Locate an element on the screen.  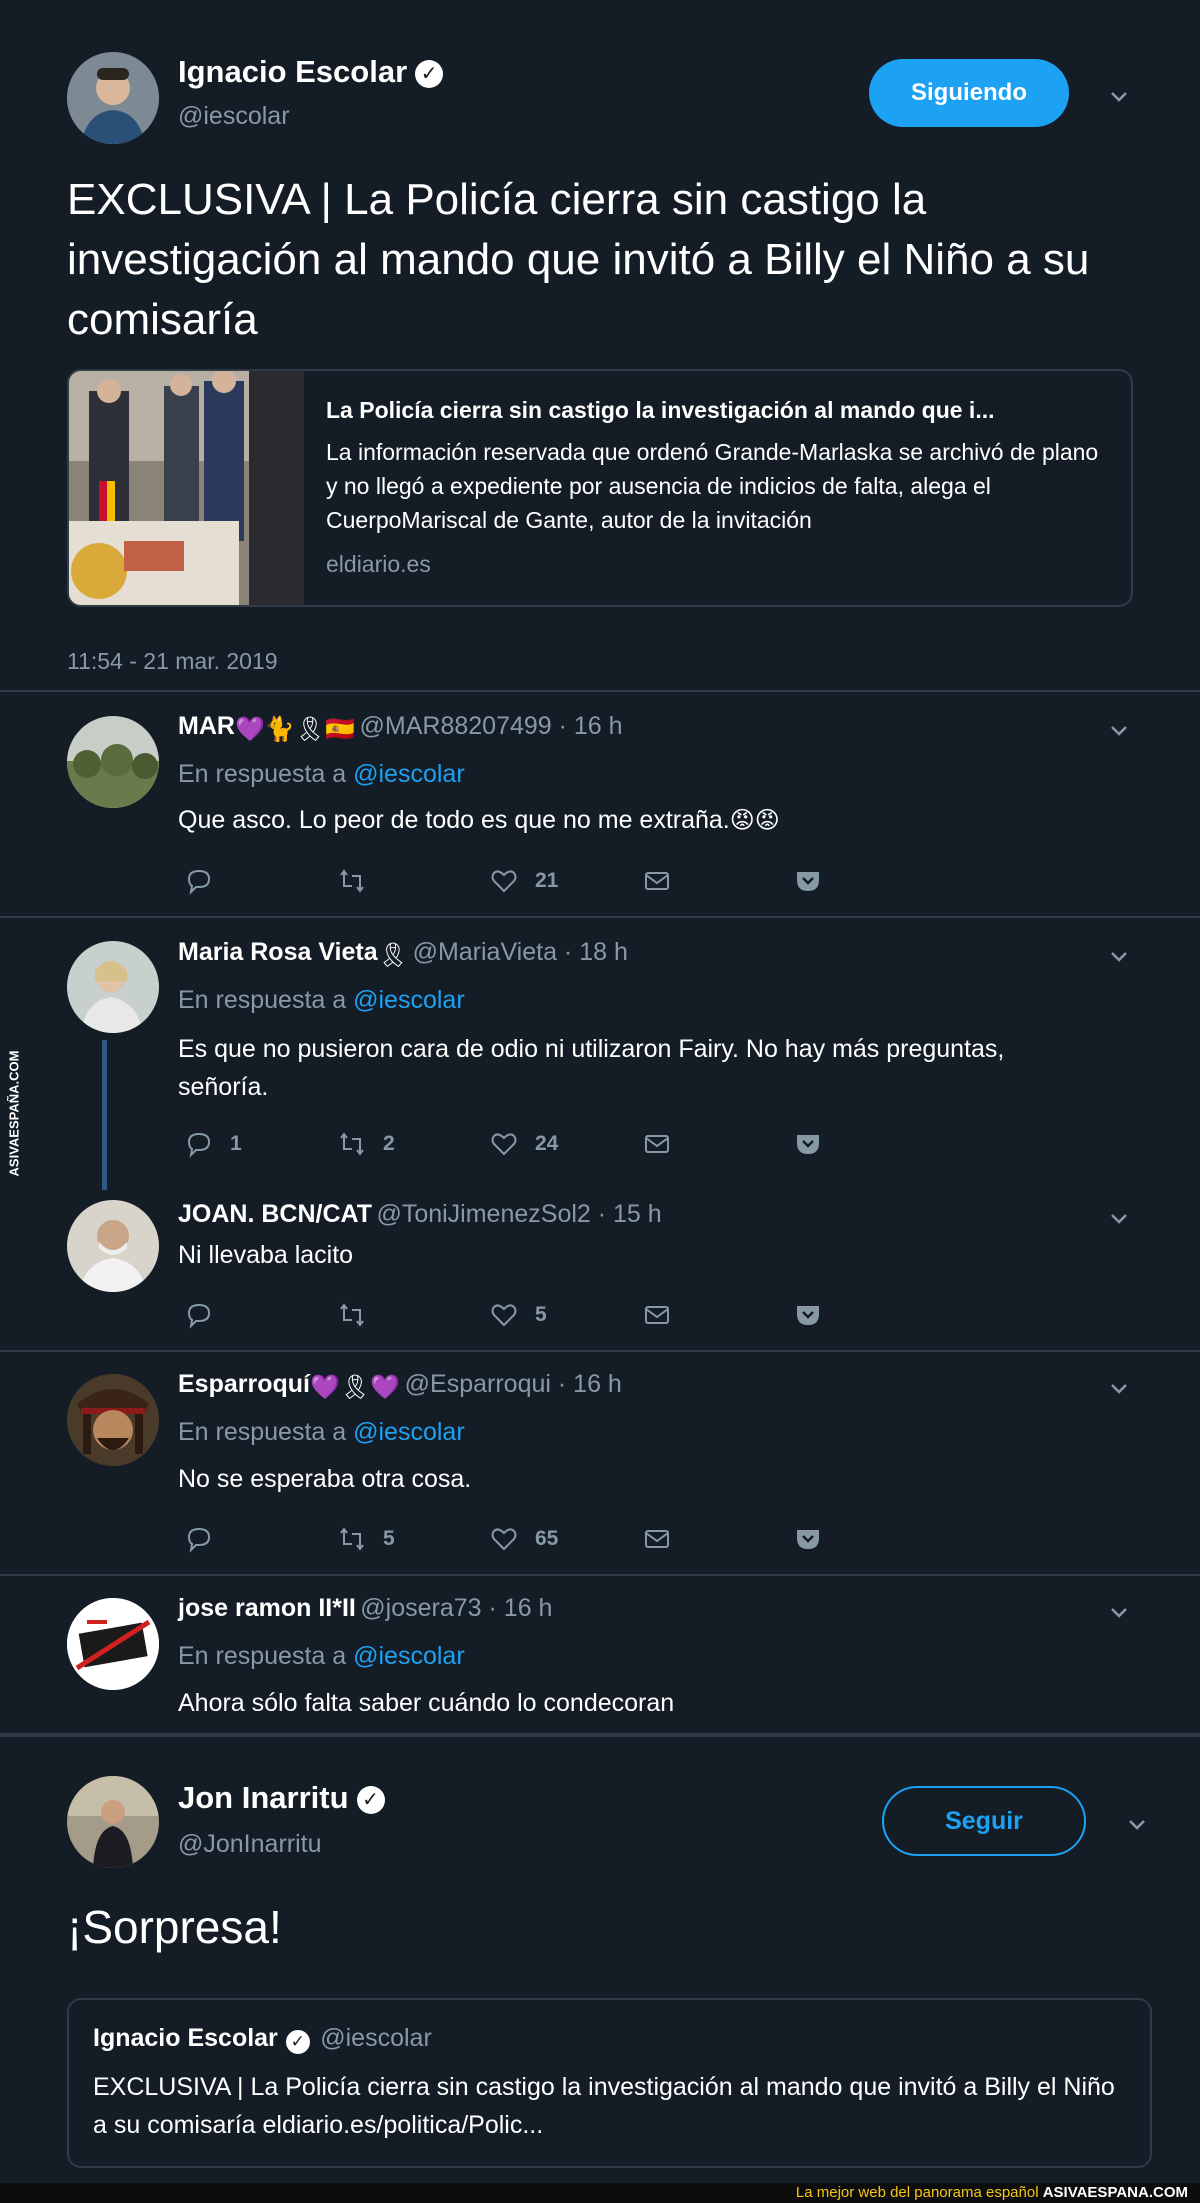
reply-author-name: Esparroquí is located at coordinates (244, 1384).